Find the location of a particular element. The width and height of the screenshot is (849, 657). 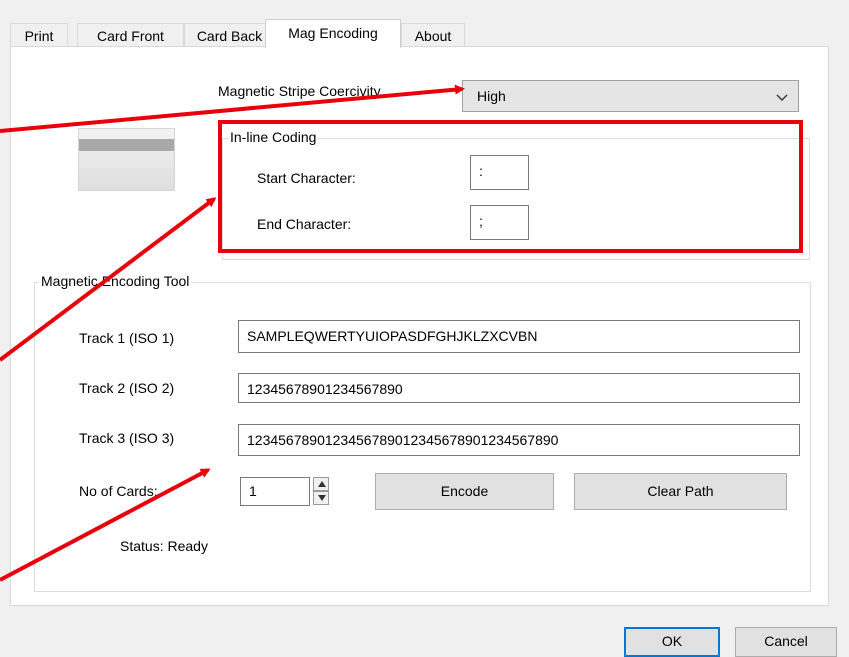

status-text: Status: Ready is located at coordinates (164, 546).